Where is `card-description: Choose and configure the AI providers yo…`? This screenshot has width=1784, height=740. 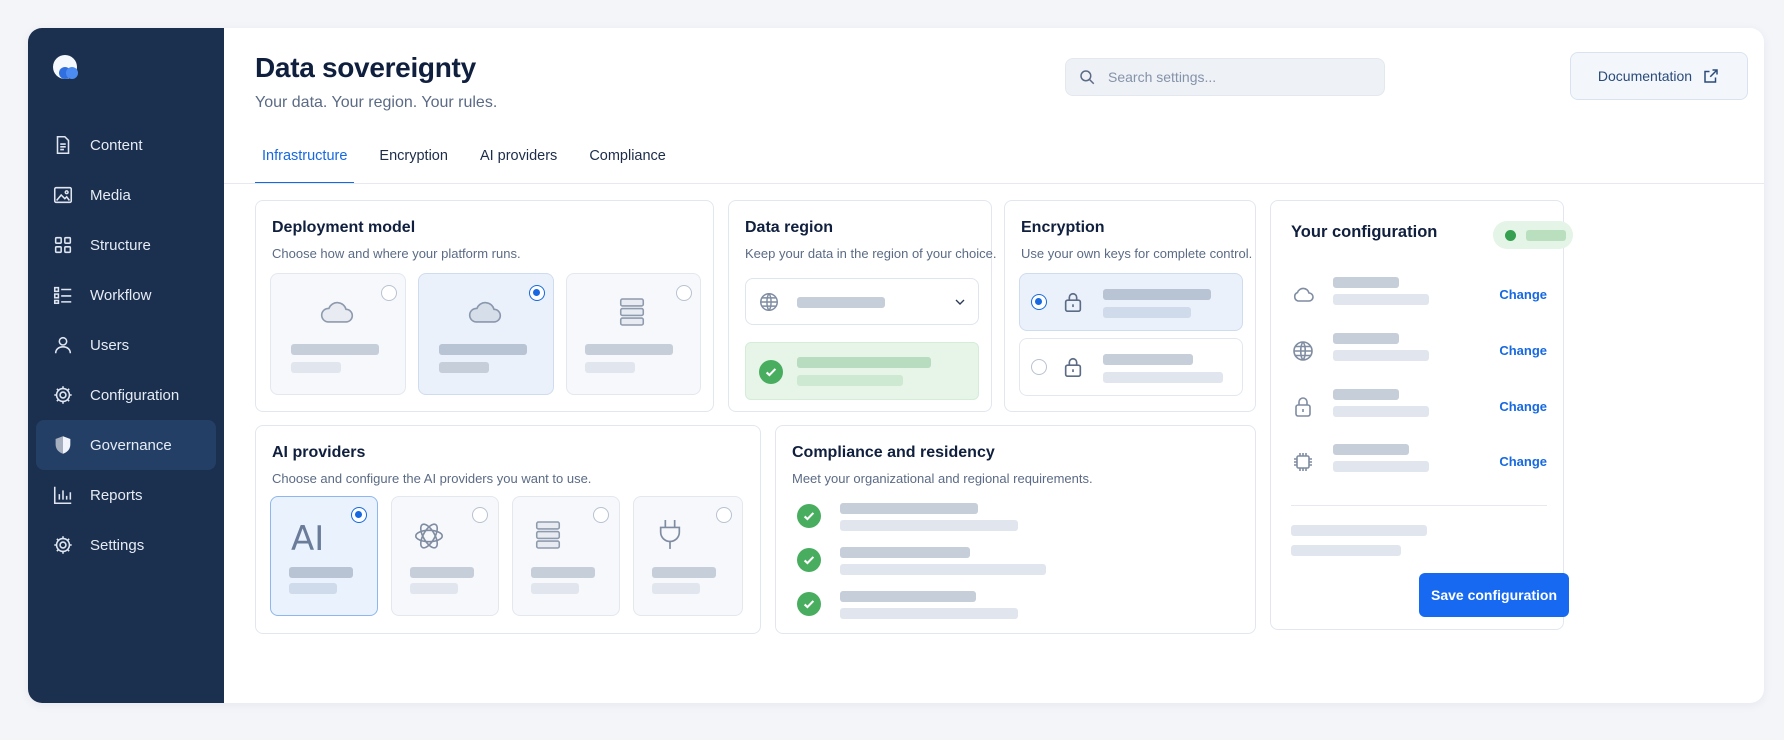
card-description: Choose and configure the AI providers yo… is located at coordinates (432, 478).